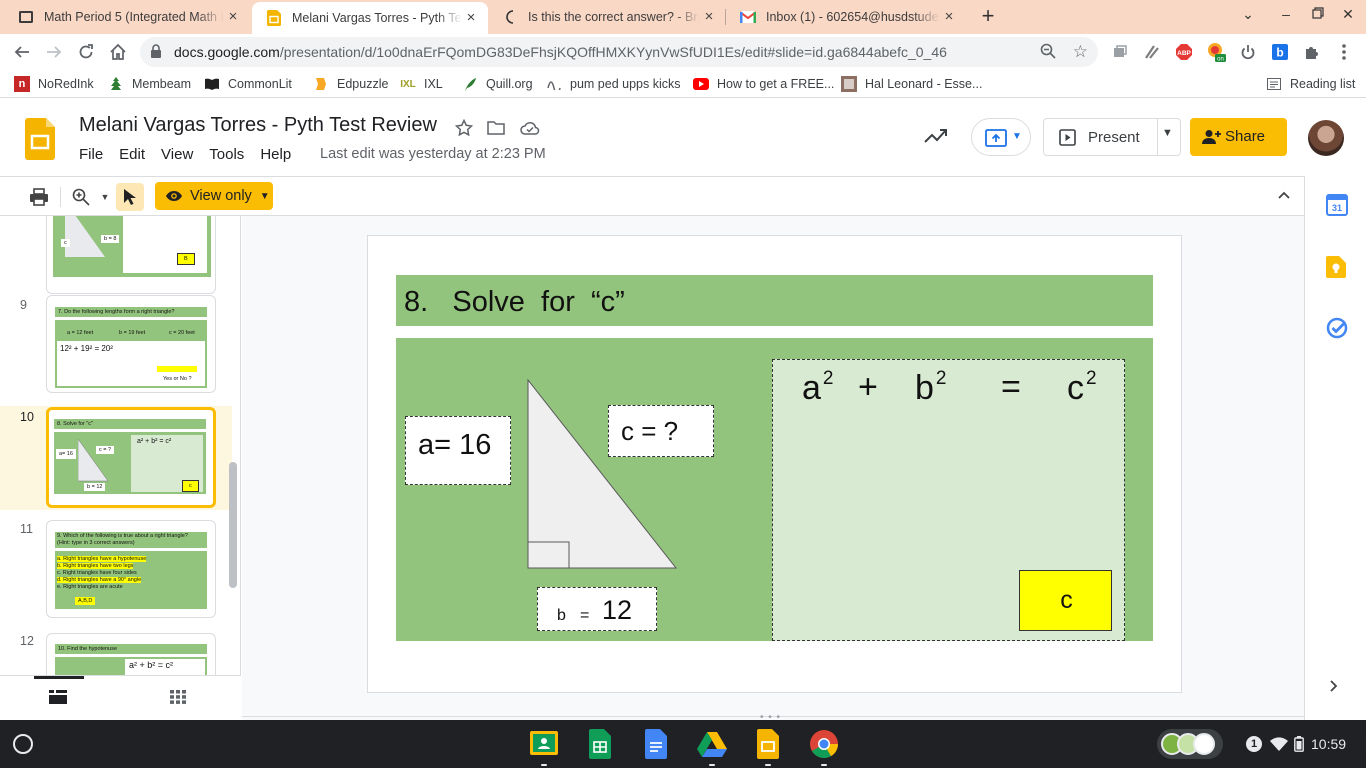 This screenshot has height=768, width=1366. Describe the element at coordinates (350, 84) in the screenshot. I see `bookmark-edpuzzle: Edpuzzle` at that location.